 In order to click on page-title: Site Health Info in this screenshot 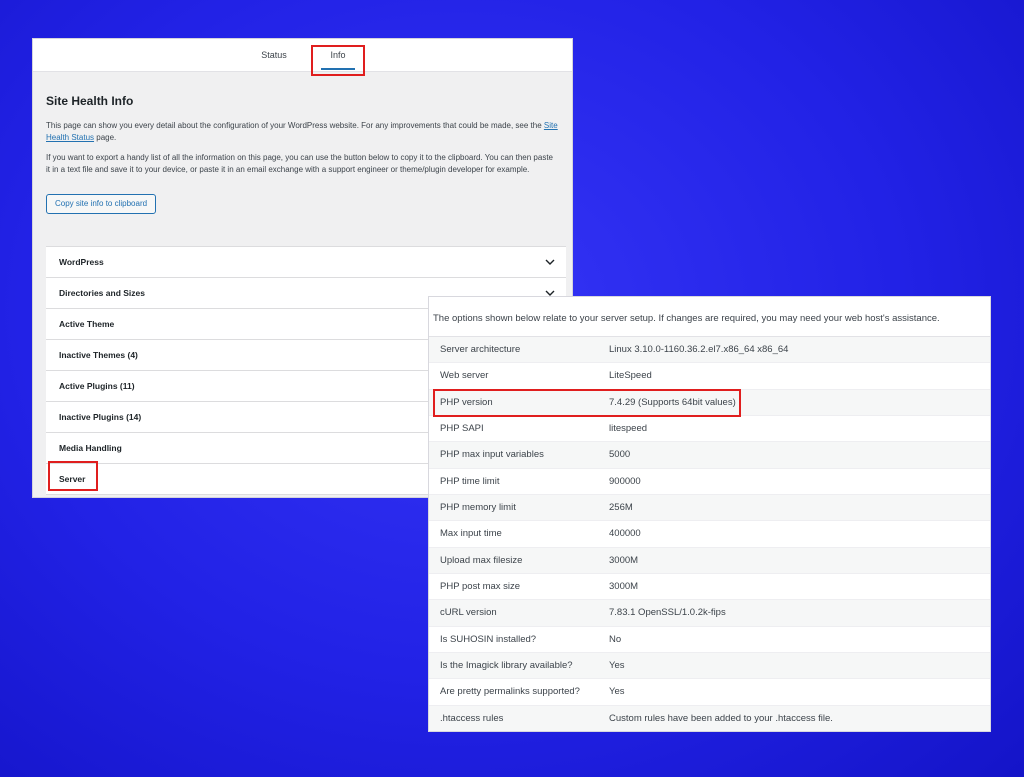, I will do `click(90, 101)`.